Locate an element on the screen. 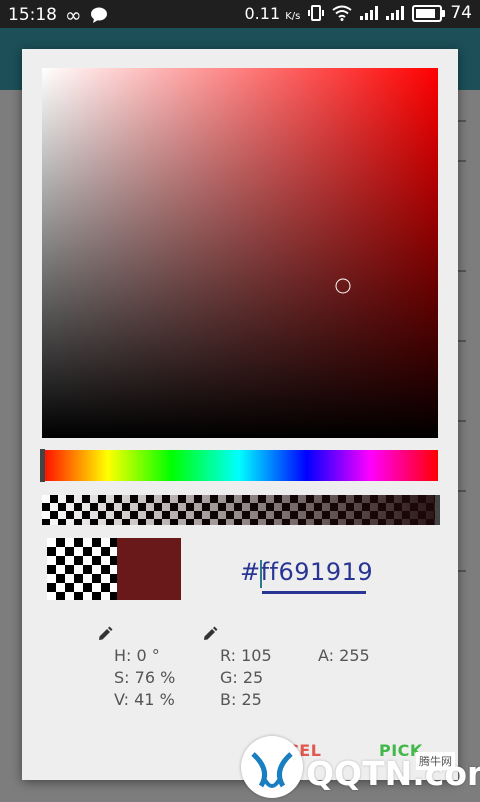  network-speed: 0.11 K/s is located at coordinates (272, 13).